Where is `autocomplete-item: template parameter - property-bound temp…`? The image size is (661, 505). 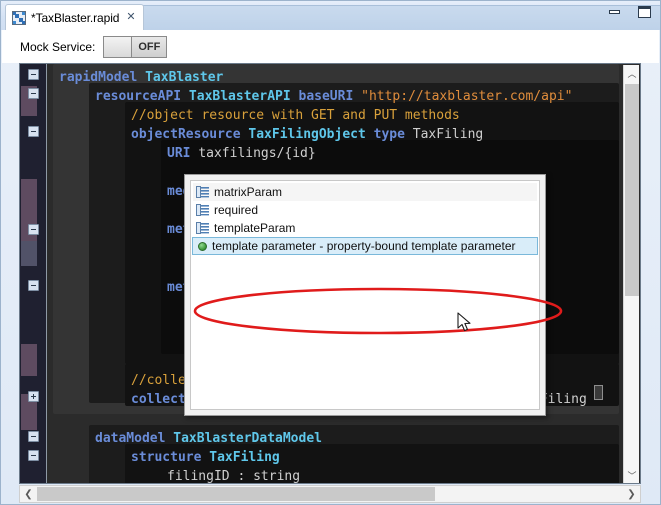 autocomplete-item: template parameter - property-bound temp… is located at coordinates (365, 246).